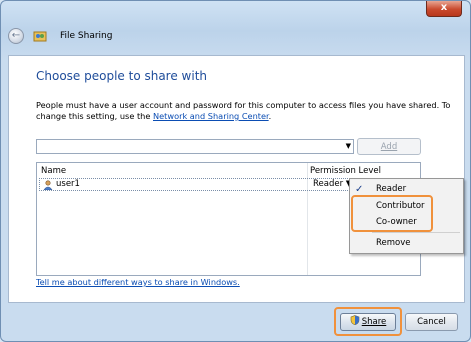 This screenshot has width=471, height=342. Describe the element at coordinates (416, 232) in the screenshot. I see `menu-separator` at that location.